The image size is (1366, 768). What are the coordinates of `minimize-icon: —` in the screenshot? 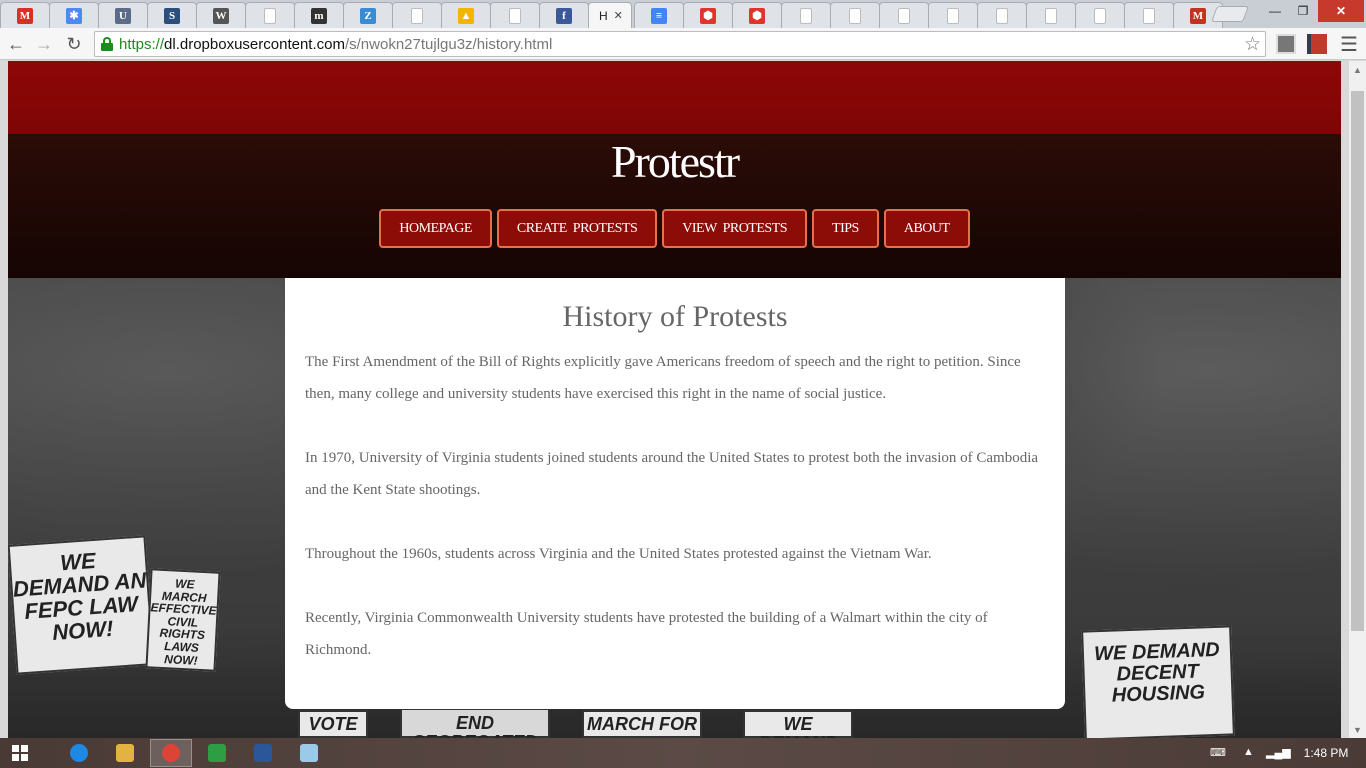 It's located at (1275, 11).